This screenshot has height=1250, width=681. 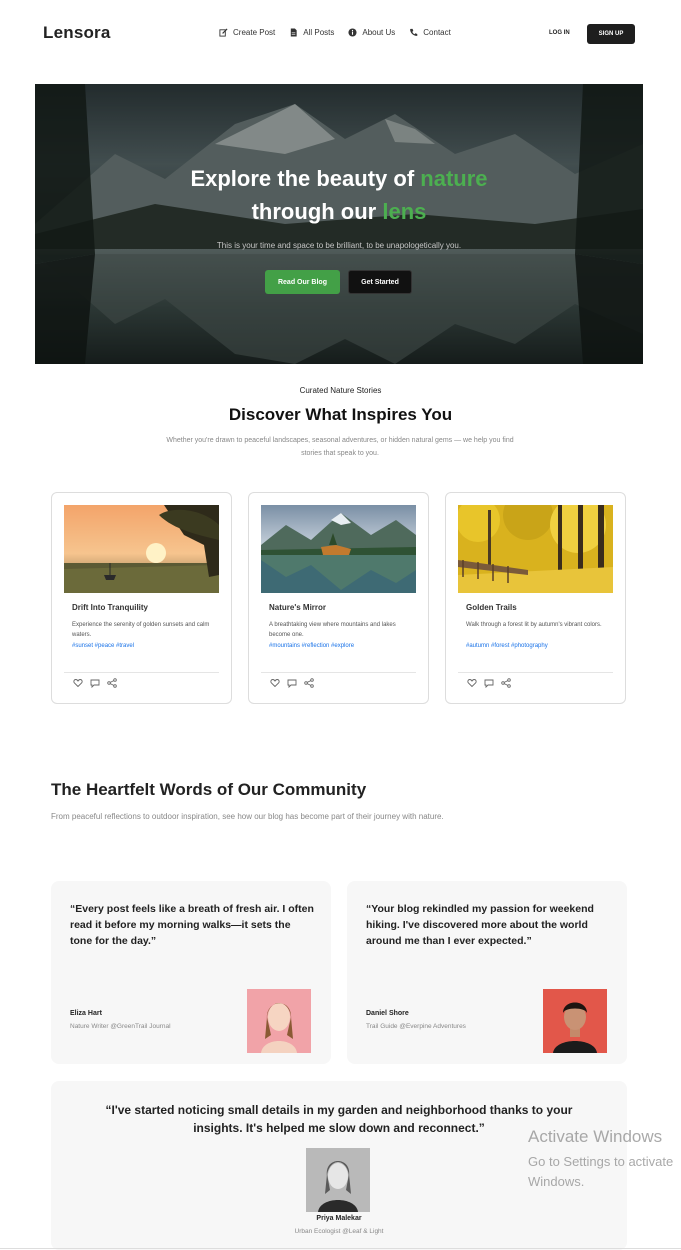 I want to click on hero-title-part2: through our, so click(x=317, y=211).